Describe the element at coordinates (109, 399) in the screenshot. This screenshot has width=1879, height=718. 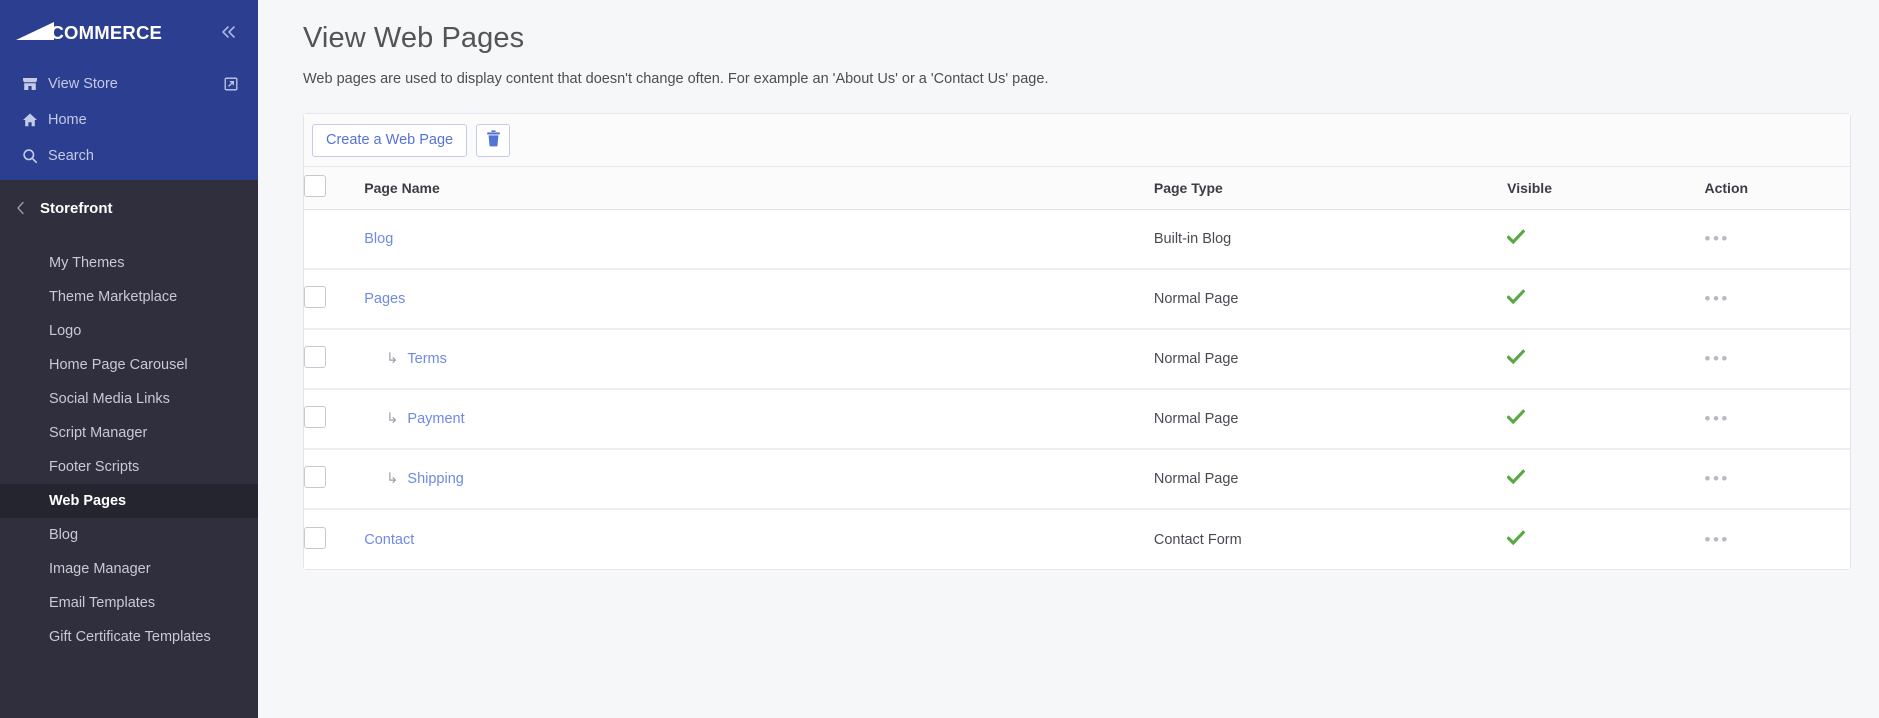
I see `sidebar-item-label: Social Media Links` at that location.